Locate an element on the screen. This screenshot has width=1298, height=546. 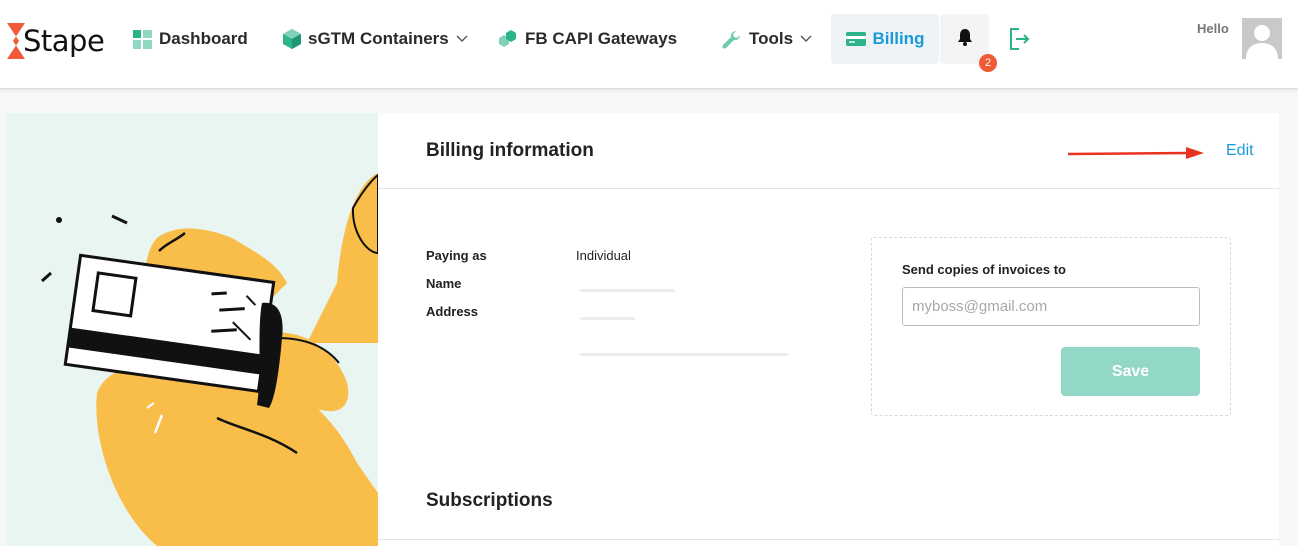
invoice-copies-section: Send copies of invoices to Save is located at coordinates (1051, 326).